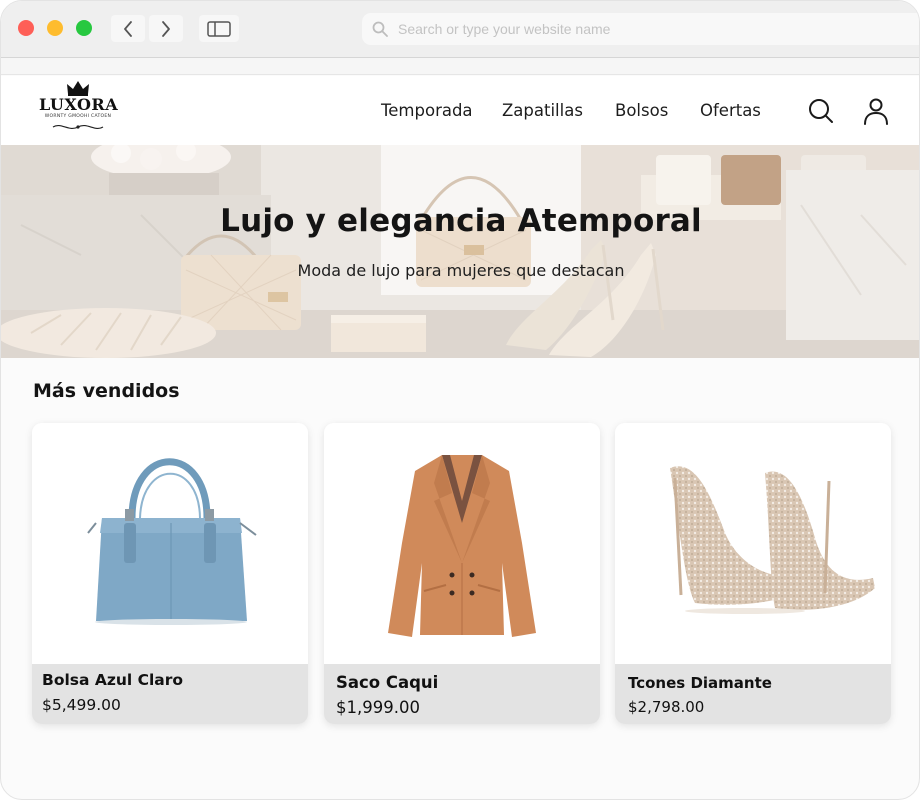 This screenshot has width=920, height=800. Describe the element at coordinates (78, 116) in the screenshot. I see `brand-tagline: WORNTY GMOOHI CATOEN` at that location.